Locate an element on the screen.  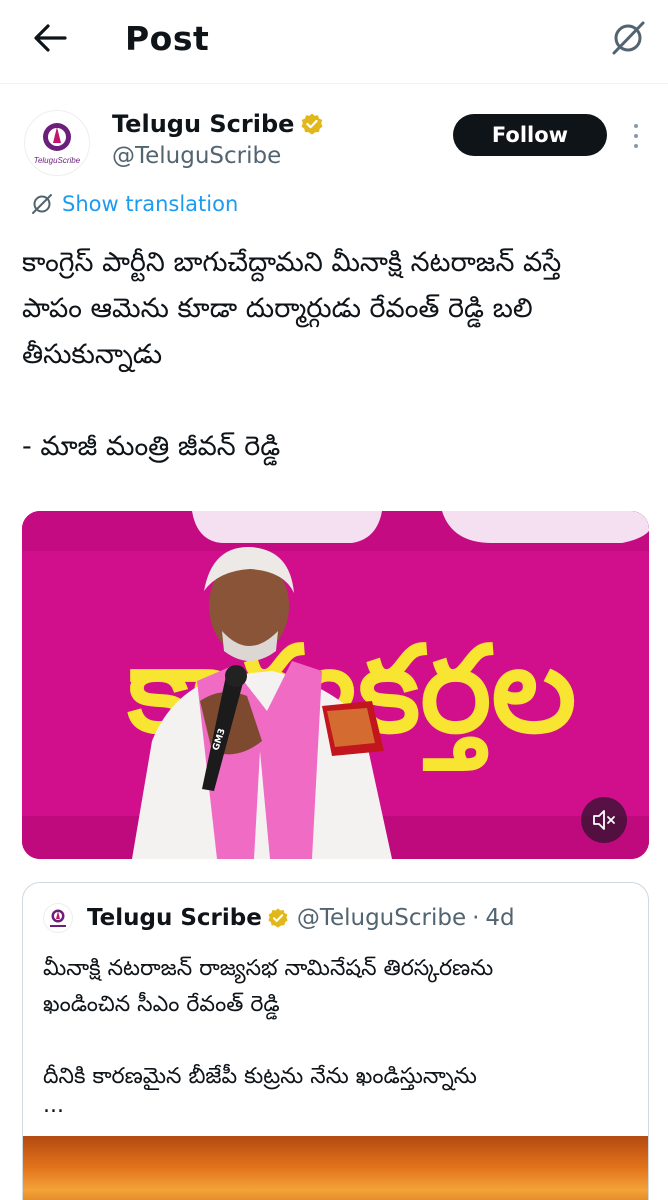
back-button is located at coordinates (50, 38).